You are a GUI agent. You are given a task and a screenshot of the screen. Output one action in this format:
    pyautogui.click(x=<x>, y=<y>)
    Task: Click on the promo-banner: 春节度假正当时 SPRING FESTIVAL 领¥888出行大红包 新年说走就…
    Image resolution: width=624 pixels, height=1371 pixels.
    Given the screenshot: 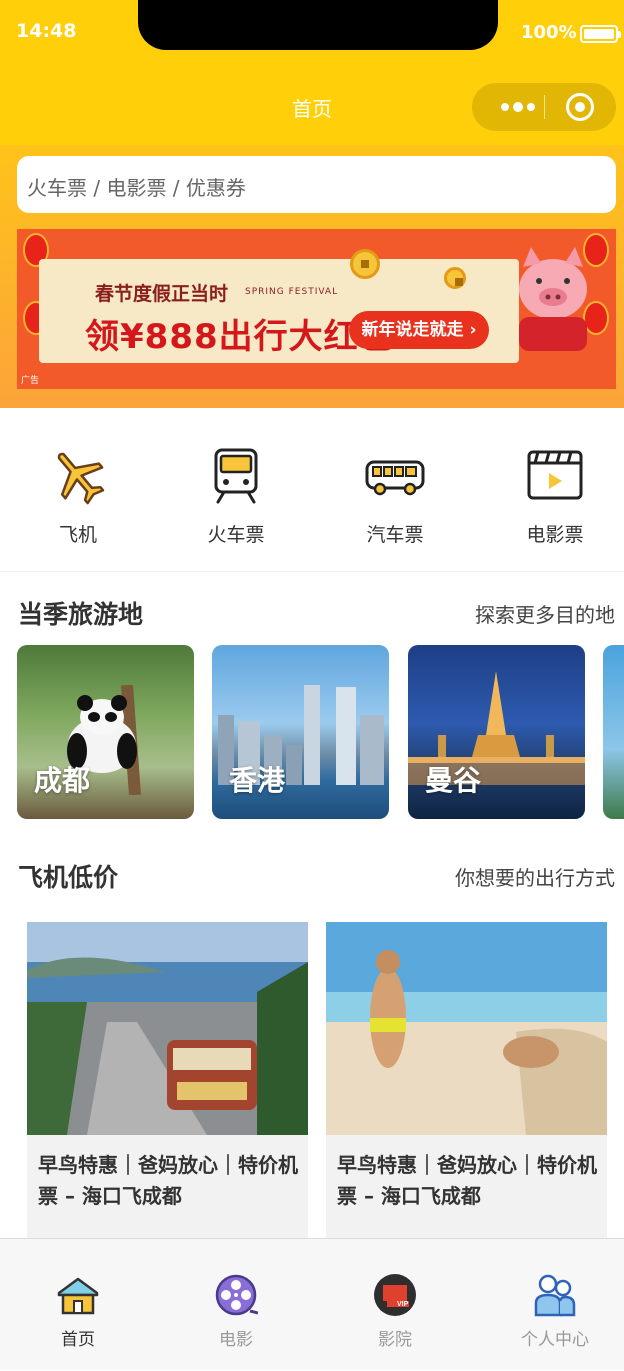 What is the action you would take?
    pyautogui.click(x=316, y=309)
    